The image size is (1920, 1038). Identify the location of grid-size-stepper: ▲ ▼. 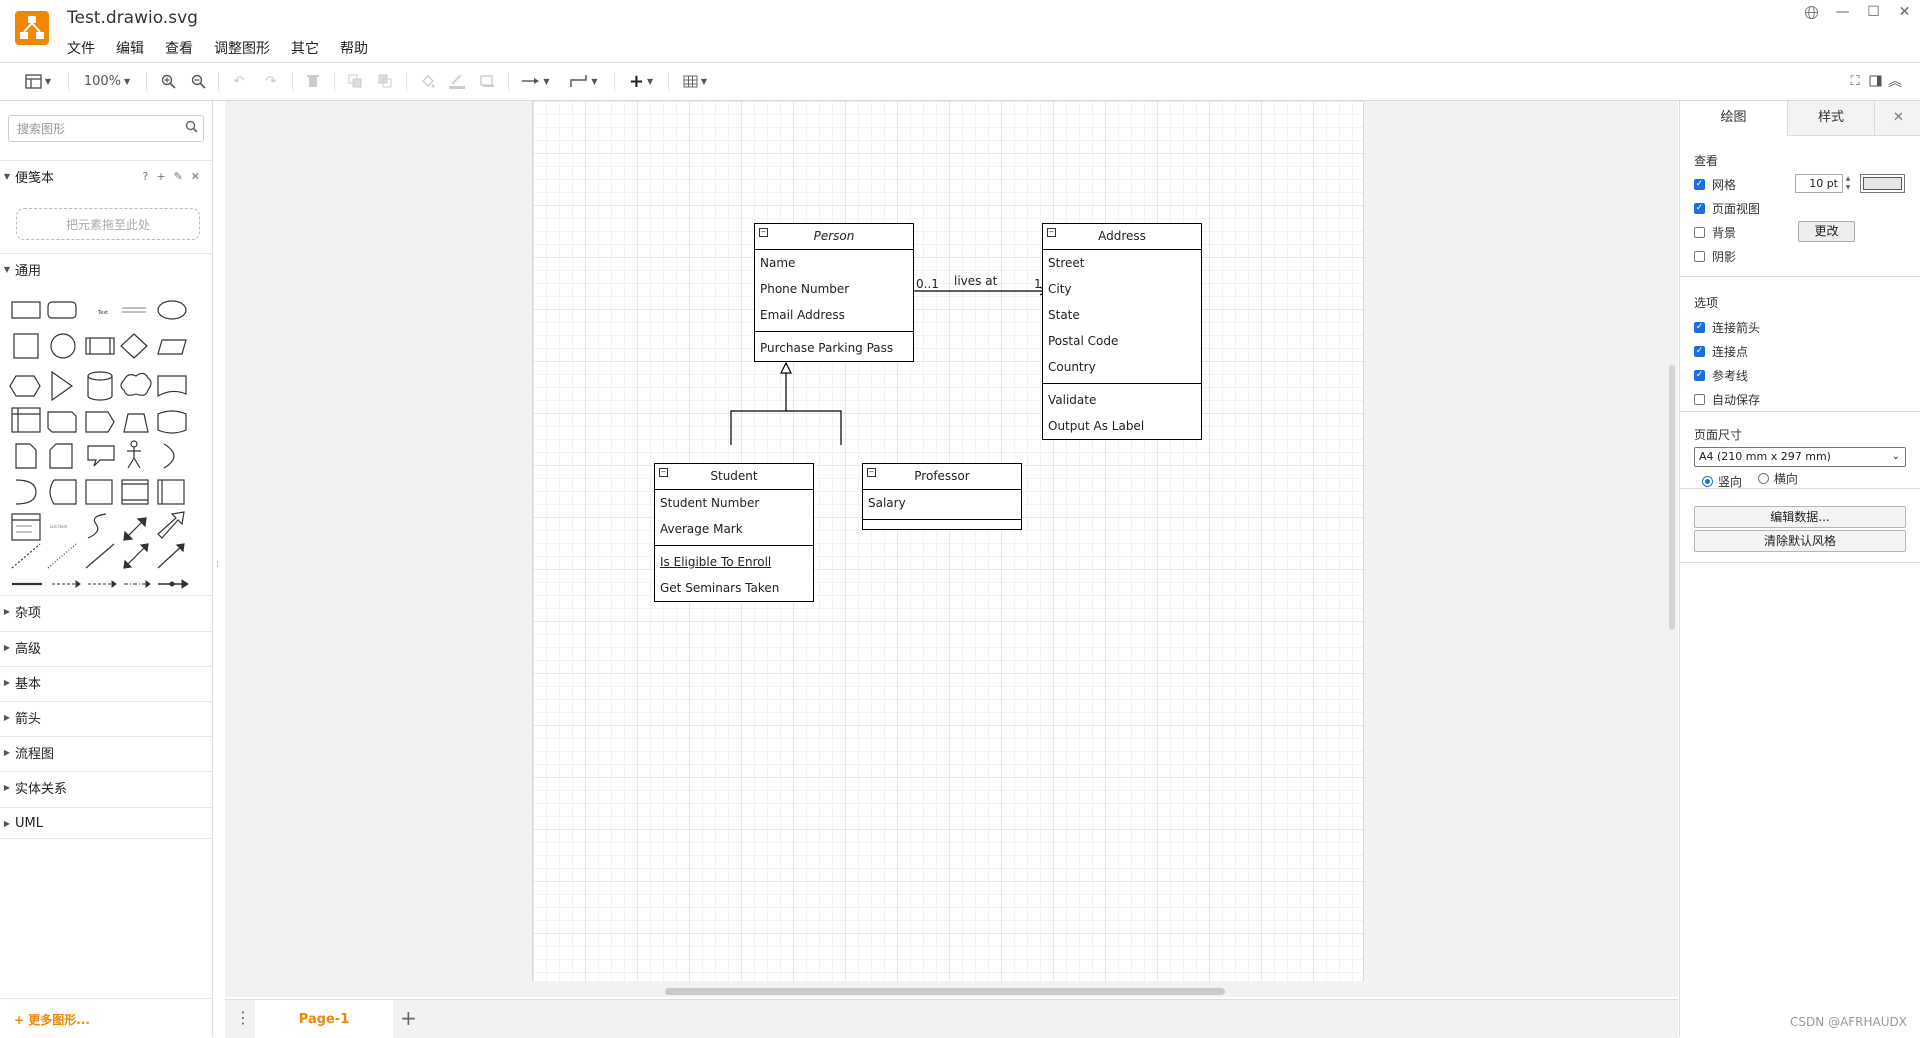
(1848, 183).